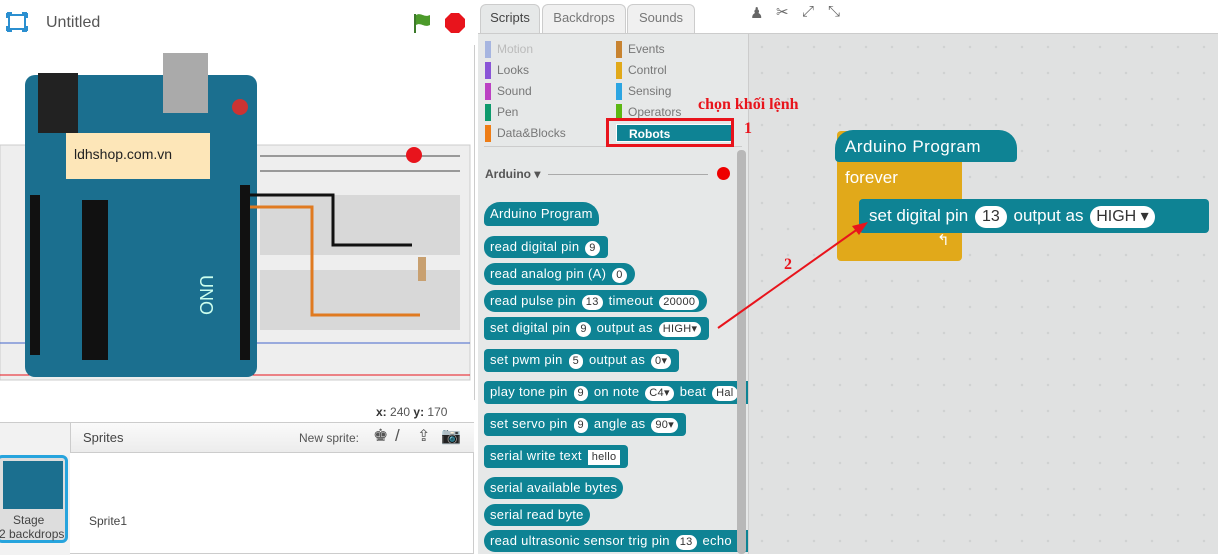 The width and height of the screenshot is (1218, 555). I want to click on block-set-digital-pin: set digital pin 9 output as HIGH▾, so click(597, 328).